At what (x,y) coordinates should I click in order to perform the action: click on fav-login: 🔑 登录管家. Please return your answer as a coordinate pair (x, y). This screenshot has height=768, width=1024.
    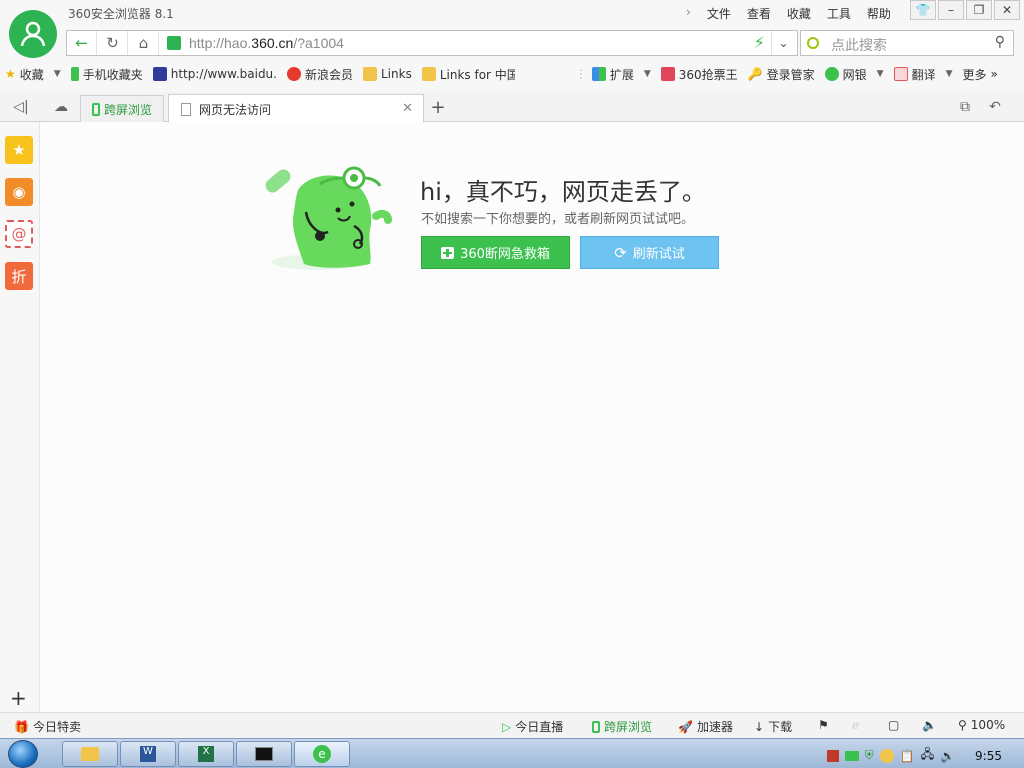
    Looking at the image, I should click on (781, 74).